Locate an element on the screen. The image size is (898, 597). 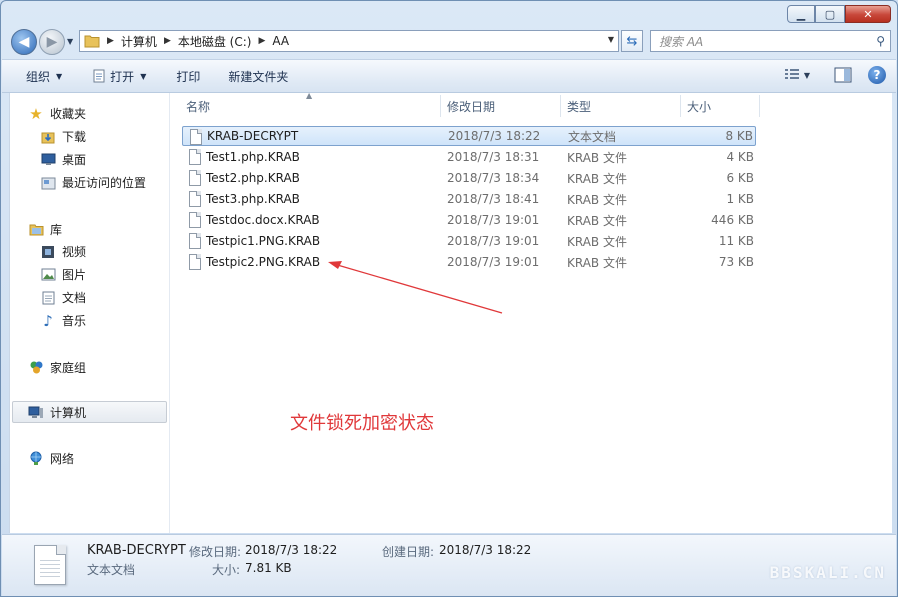
nav-desktop: 桌面 is located at coordinates (63, 159).